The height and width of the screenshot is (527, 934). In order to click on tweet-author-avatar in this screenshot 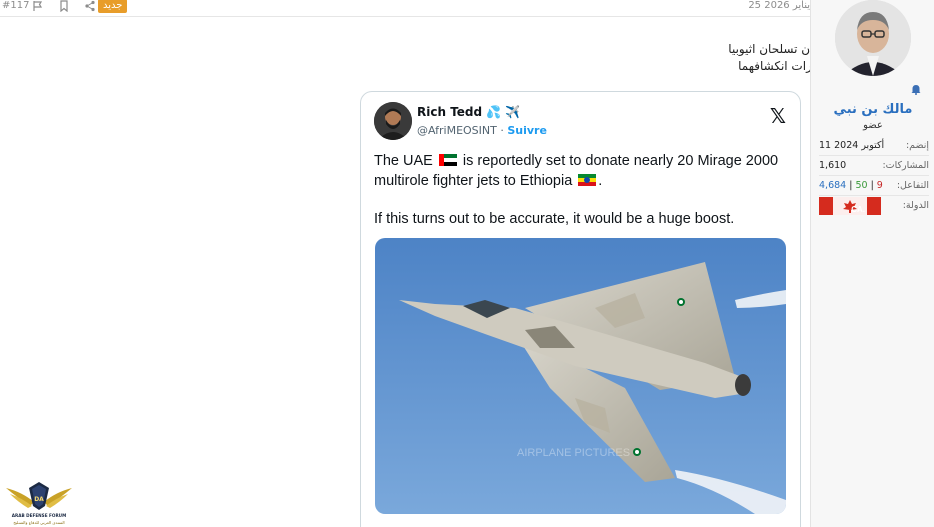, I will do `click(393, 121)`.